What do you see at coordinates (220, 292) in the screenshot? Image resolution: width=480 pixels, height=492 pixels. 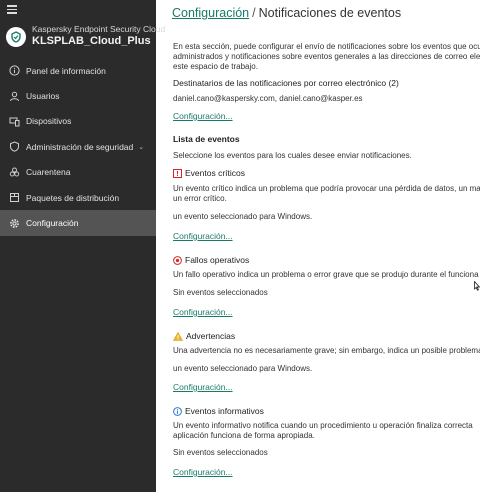 I see `failures-status: Sin eventos seleccionados` at bounding box center [220, 292].